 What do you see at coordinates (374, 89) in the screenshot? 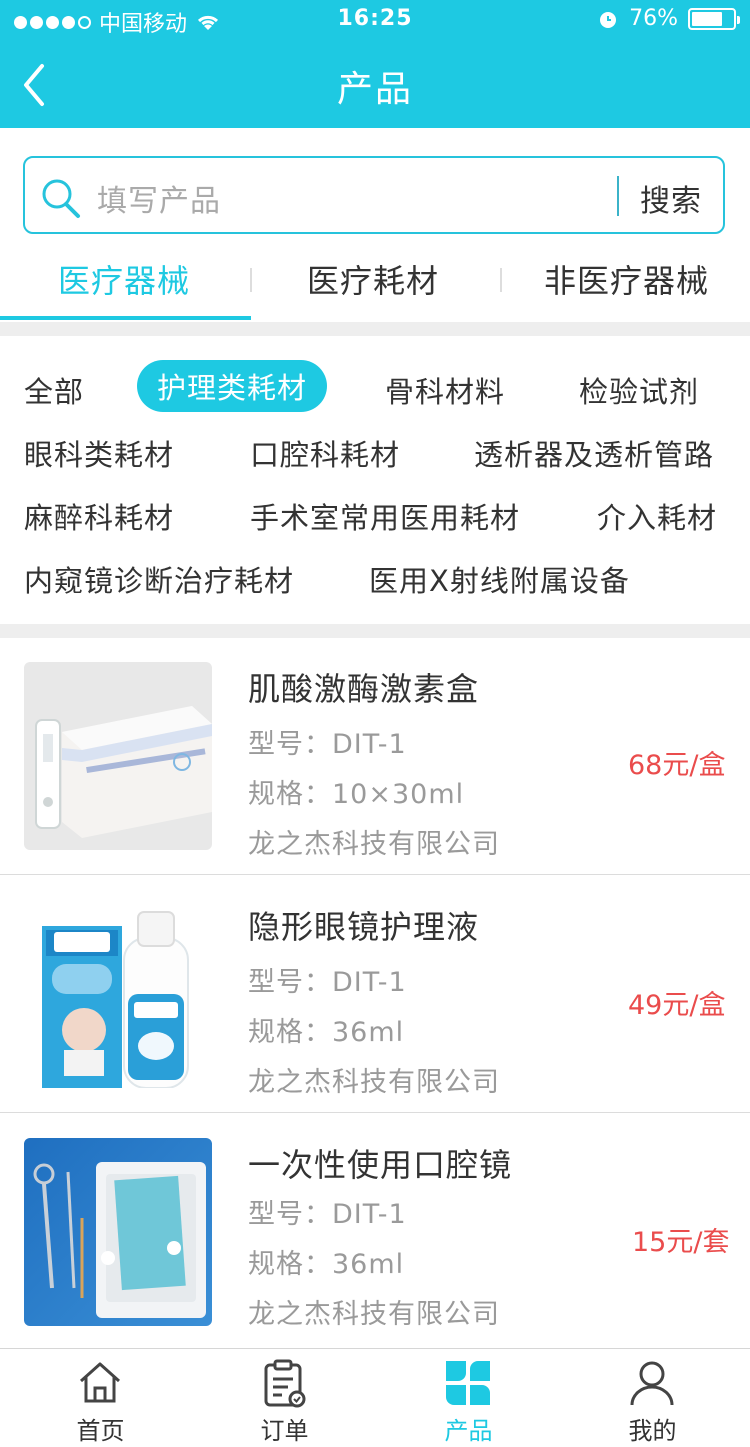
I see `page-title: 产品` at bounding box center [374, 89].